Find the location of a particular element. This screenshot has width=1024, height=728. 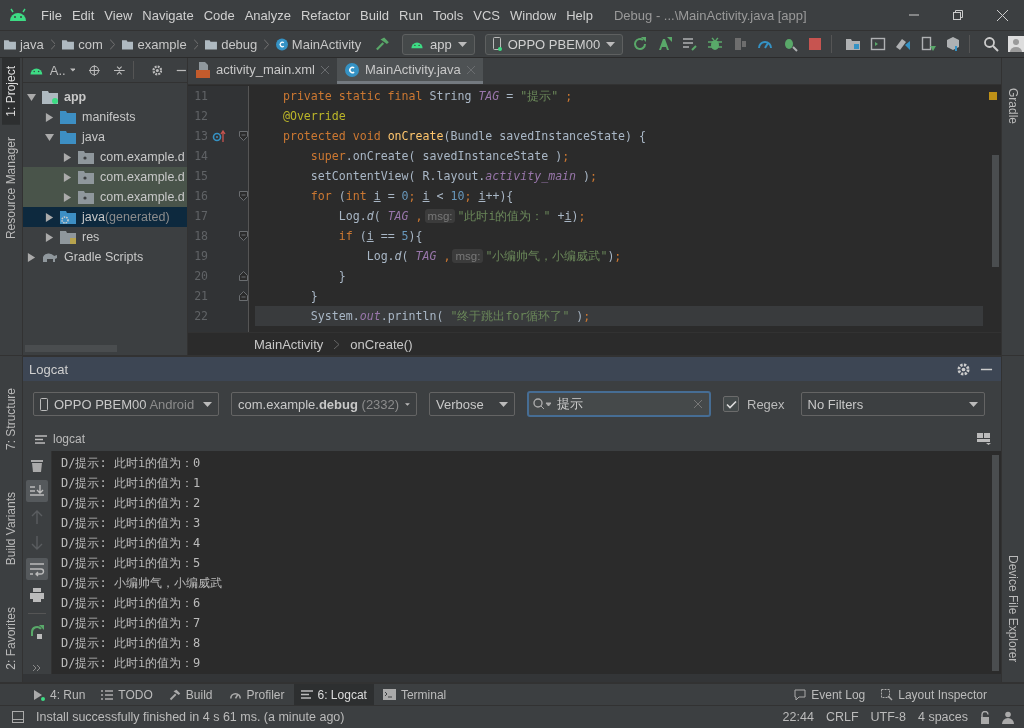

tool-window-tab: 1: Project is located at coordinates (11, 91).